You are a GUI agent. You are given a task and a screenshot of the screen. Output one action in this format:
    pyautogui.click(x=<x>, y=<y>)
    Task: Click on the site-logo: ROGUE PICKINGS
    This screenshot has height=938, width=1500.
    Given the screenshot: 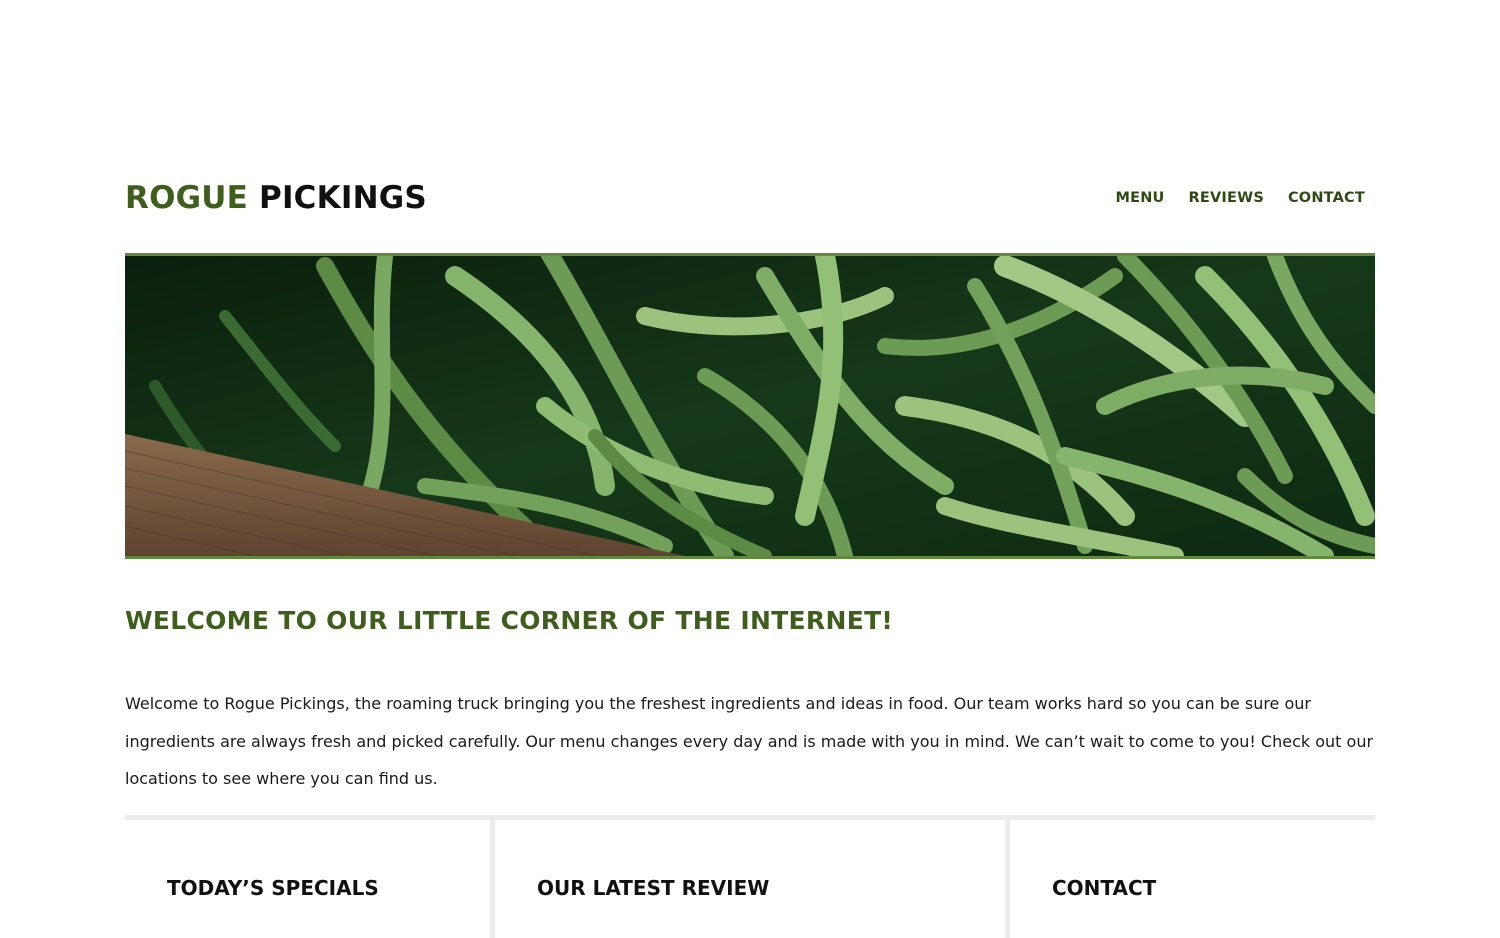 What is the action you would take?
    pyautogui.click(x=276, y=198)
    